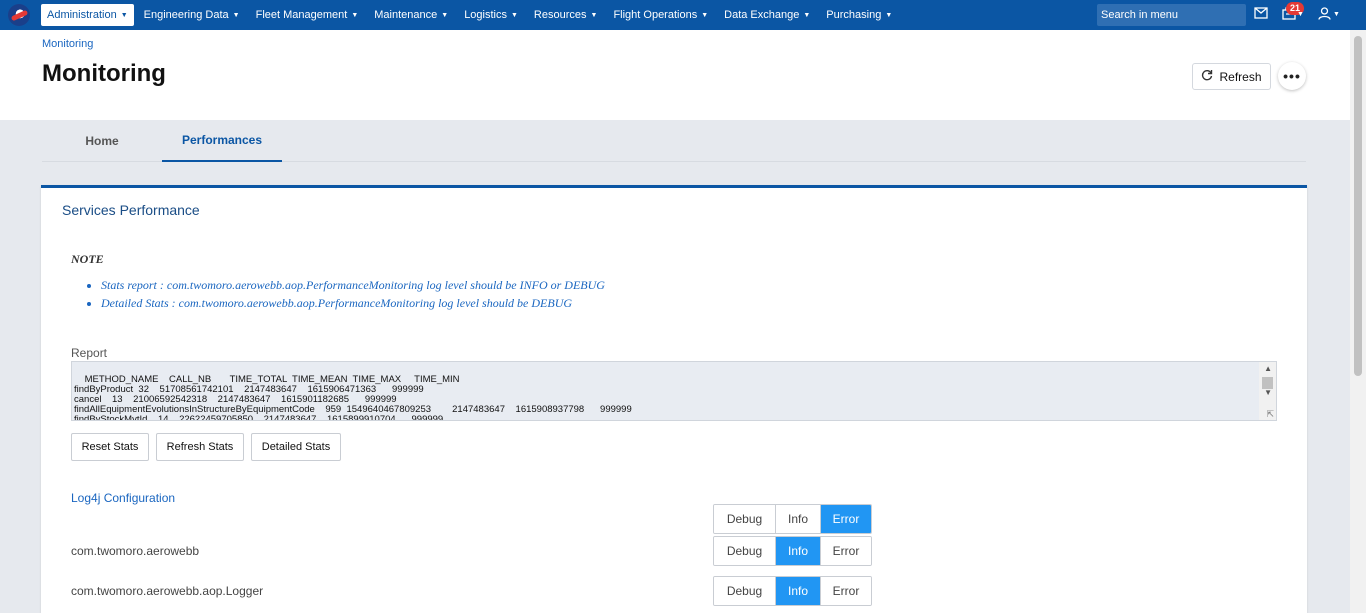  Describe the element at coordinates (222, 141) in the screenshot. I see `tab-performances: Performances` at that location.